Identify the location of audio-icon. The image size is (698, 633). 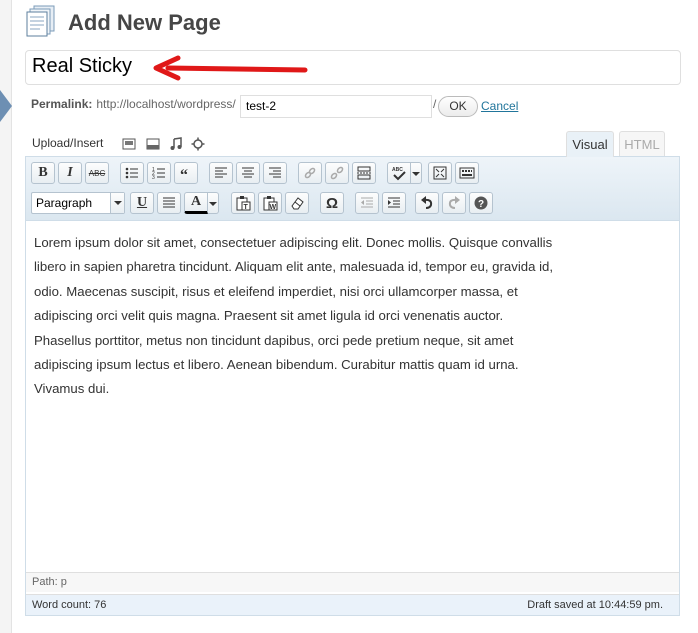
(176, 144).